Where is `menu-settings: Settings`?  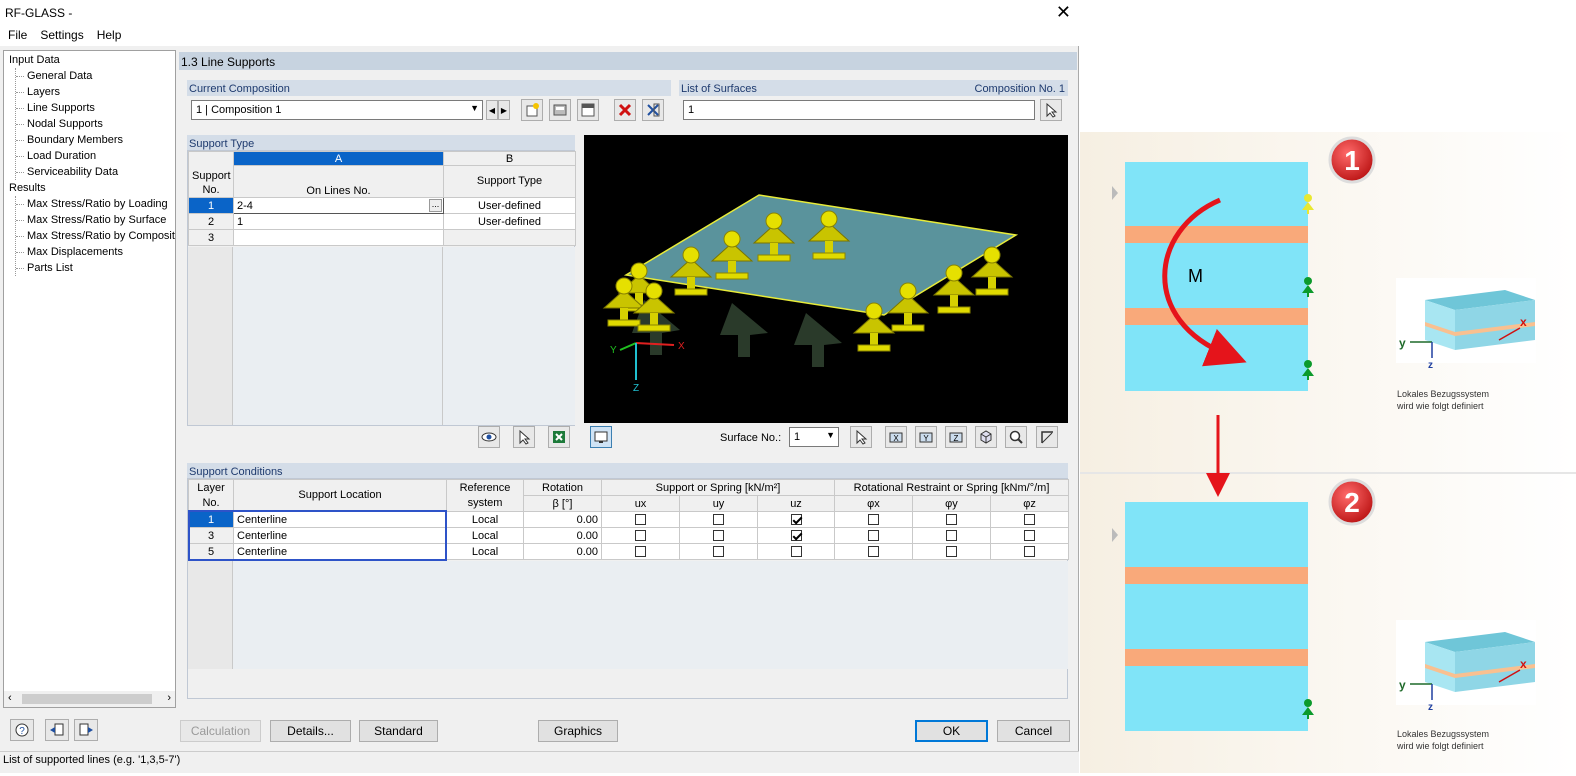
menu-settings: Settings is located at coordinates (60, 34).